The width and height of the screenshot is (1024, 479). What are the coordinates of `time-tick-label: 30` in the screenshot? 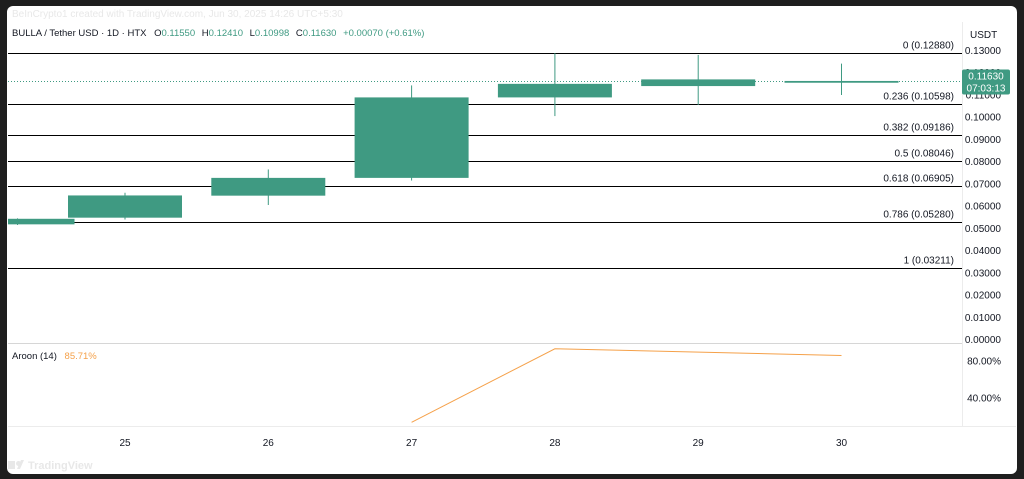 It's located at (842, 443).